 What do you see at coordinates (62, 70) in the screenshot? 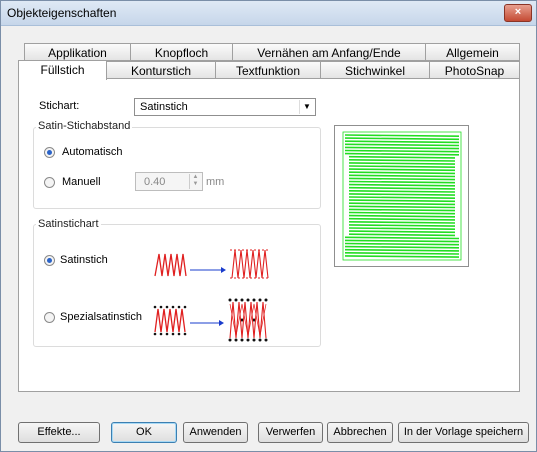
I see `tab-fuellstich: Füllstich` at bounding box center [62, 70].